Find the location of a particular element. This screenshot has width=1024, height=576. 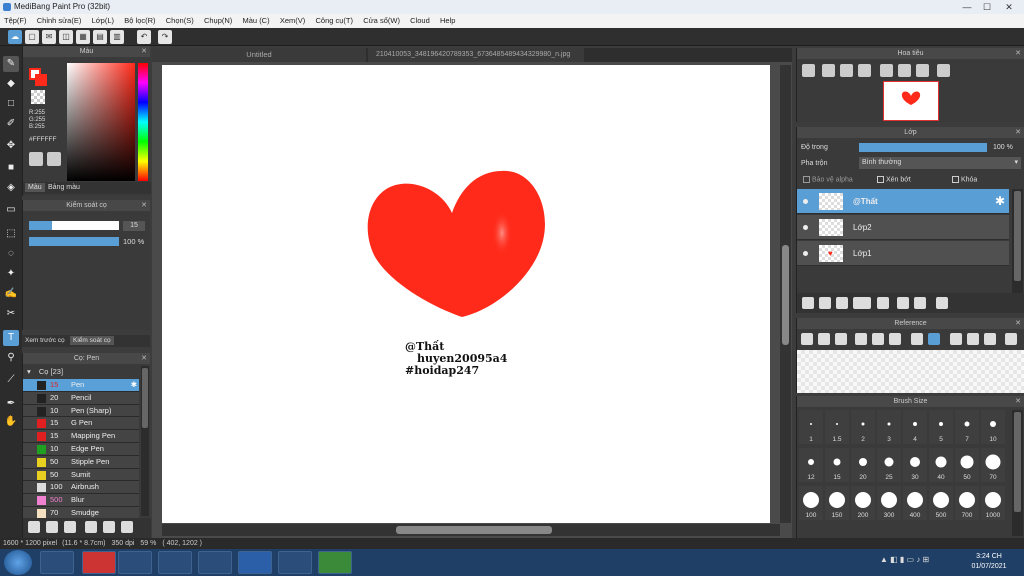

word-icon is located at coordinates (255, 562).